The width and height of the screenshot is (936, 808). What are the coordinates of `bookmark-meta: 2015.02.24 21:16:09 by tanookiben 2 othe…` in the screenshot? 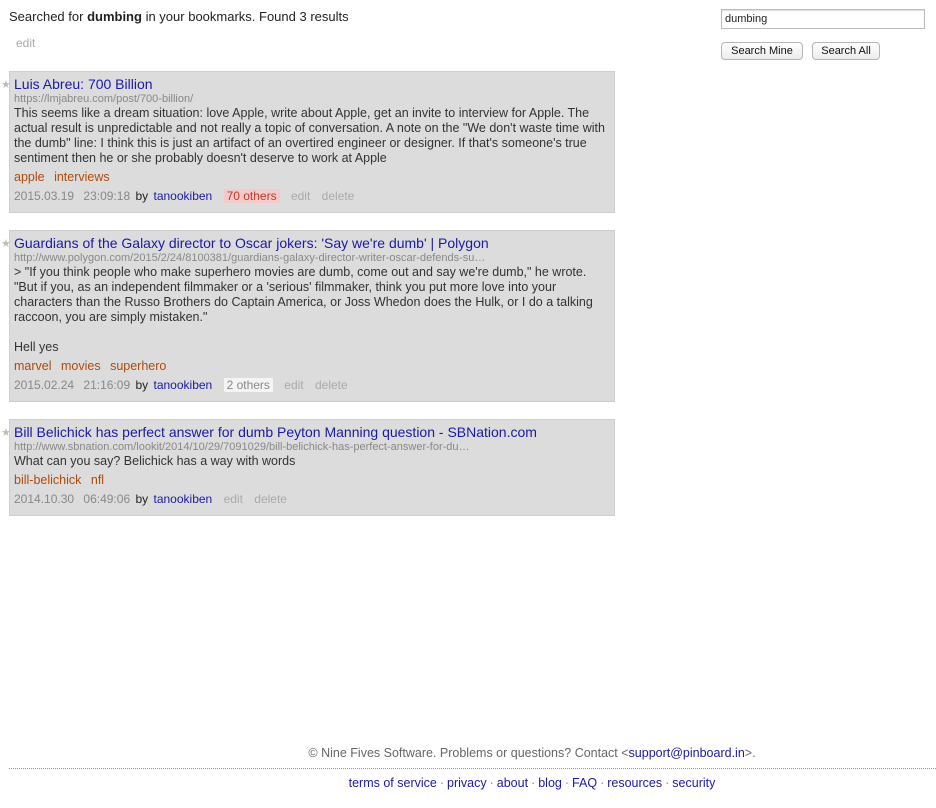 It's located at (314, 385).